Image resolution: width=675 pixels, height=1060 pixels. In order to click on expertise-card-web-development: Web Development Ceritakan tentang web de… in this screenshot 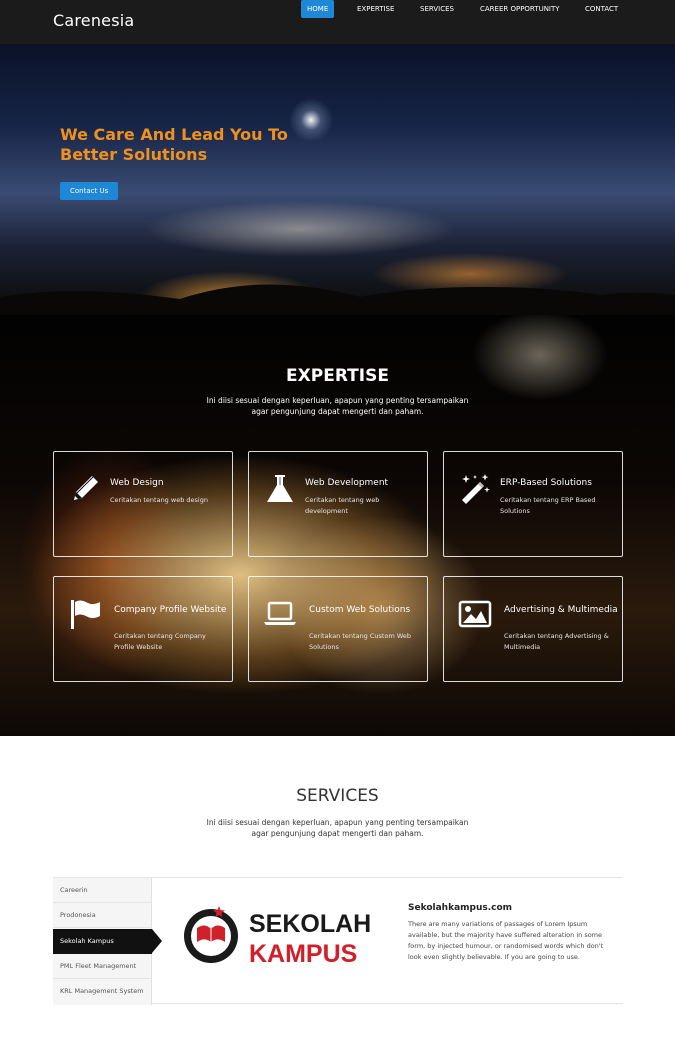, I will do `click(338, 504)`.